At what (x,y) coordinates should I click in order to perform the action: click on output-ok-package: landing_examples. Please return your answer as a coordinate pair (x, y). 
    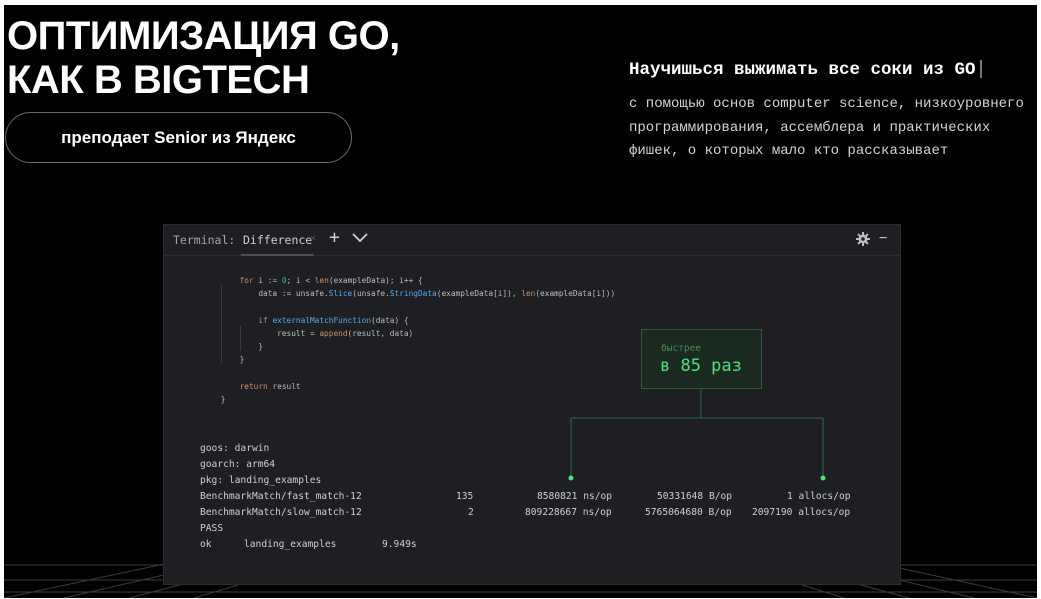
    Looking at the image, I should click on (290, 544).